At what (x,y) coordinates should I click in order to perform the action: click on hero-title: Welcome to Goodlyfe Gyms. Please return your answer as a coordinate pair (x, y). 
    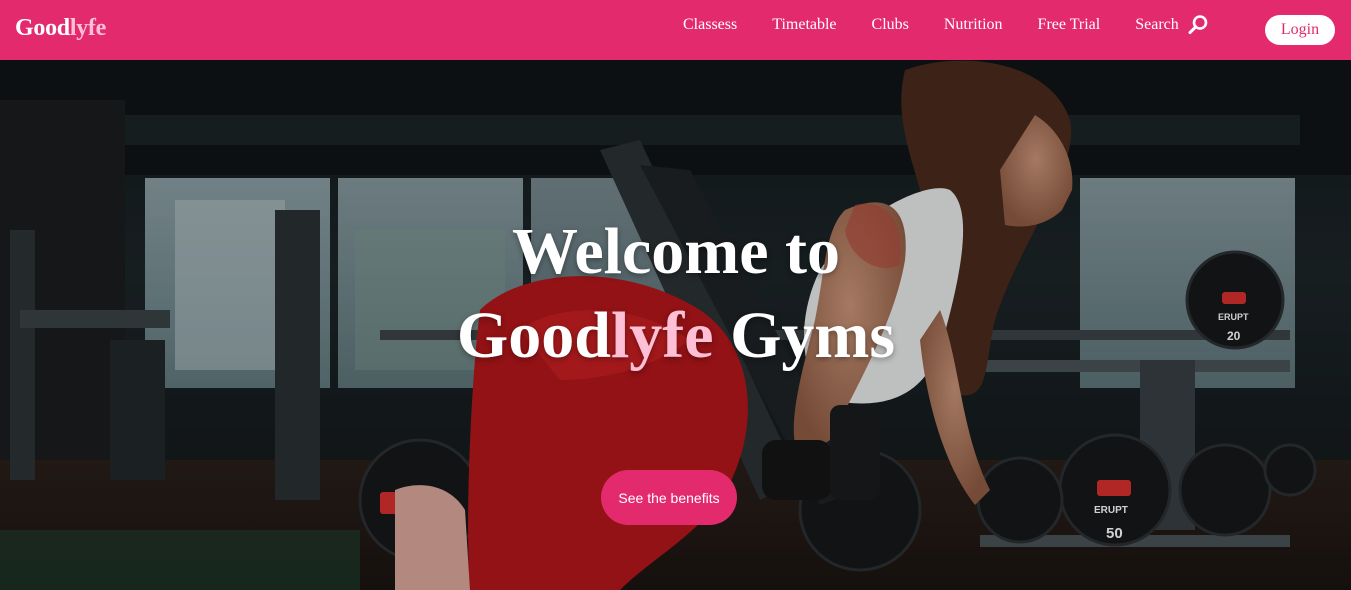
    Looking at the image, I should click on (676, 294).